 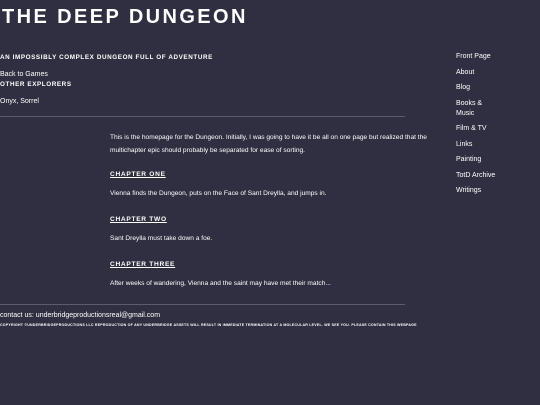 What do you see at coordinates (202, 304) in the screenshot?
I see `bottom-divider` at bounding box center [202, 304].